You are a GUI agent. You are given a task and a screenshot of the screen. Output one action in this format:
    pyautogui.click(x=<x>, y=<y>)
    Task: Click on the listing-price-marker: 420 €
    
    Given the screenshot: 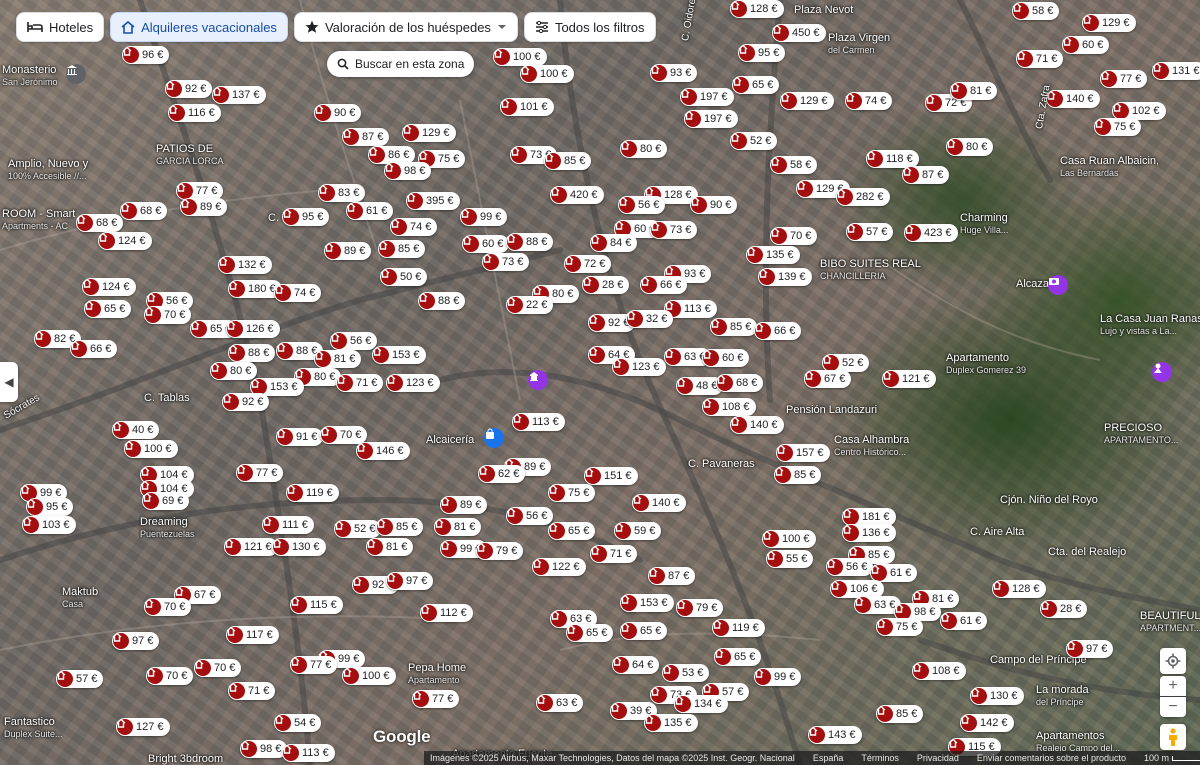 What is the action you would take?
    pyautogui.click(x=577, y=195)
    